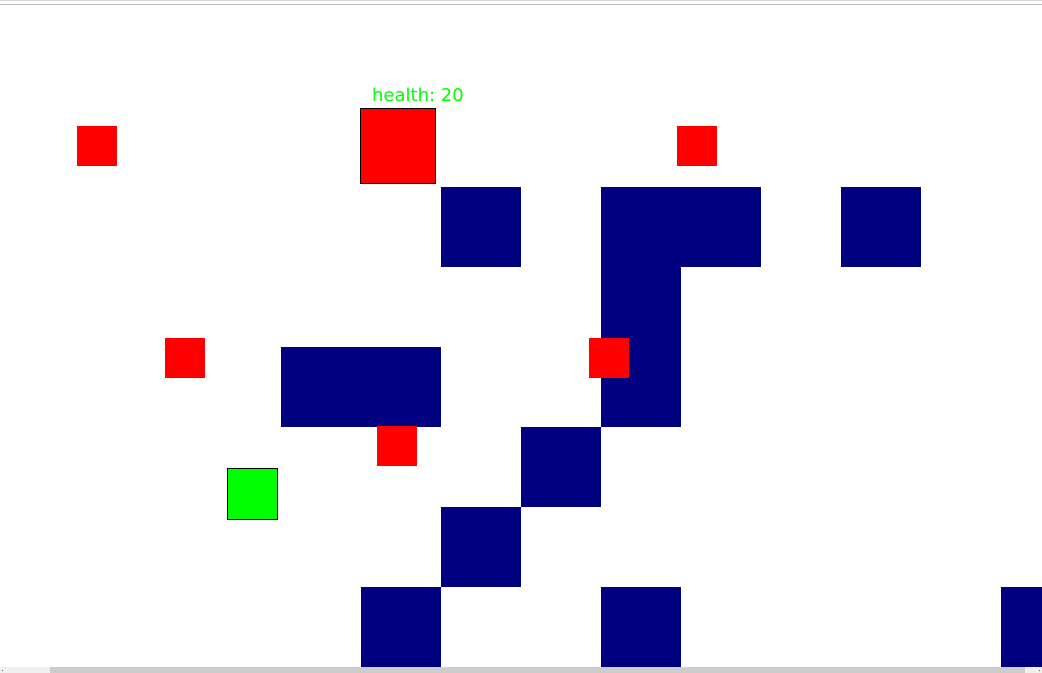  Describe the element at coordinates (398, 146) in the screenshot. I see `boss-enemy` at that location.